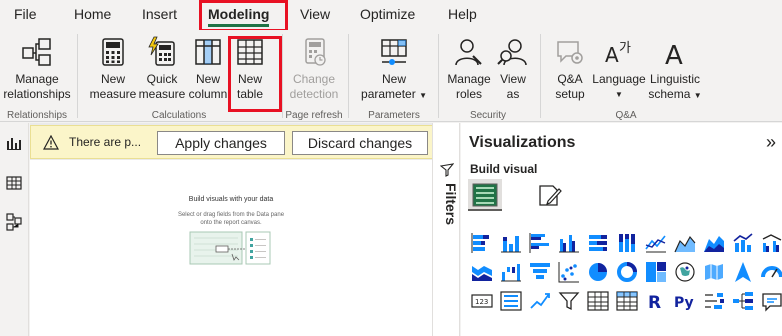  What do you see at coordinates (488, 115) in the screenshot?
I see `group-label-security: Security` at bounding box center [488, 115].